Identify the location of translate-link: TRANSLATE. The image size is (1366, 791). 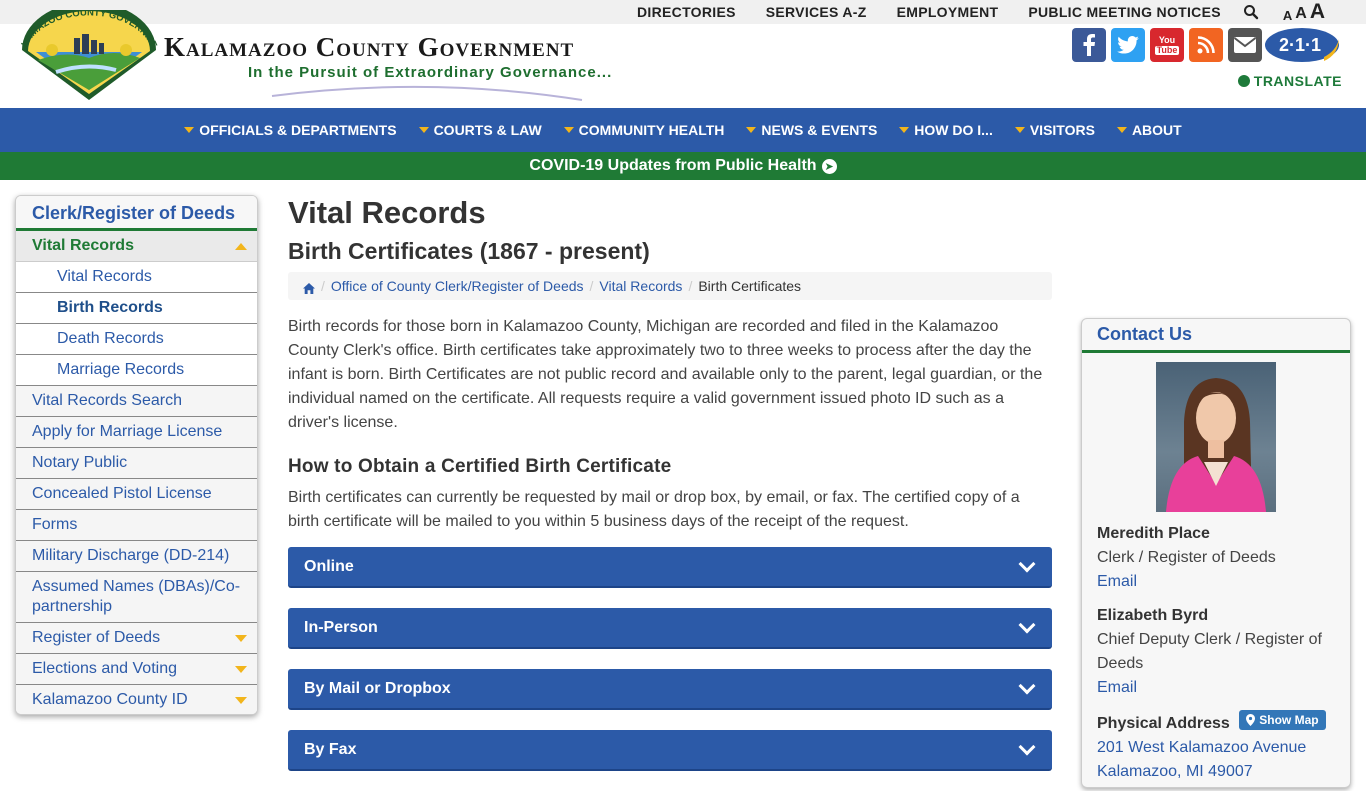
(1289, 81).